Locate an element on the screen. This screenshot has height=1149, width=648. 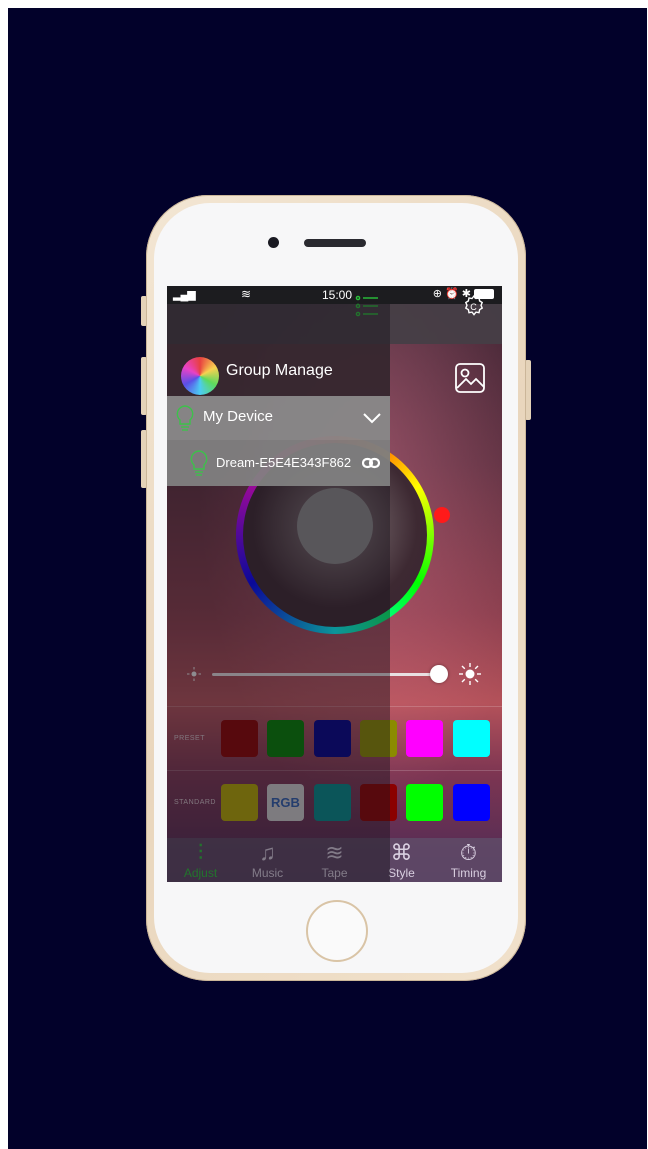
tab-timing: ⏱ Timing is located at coordinates (468, 860).